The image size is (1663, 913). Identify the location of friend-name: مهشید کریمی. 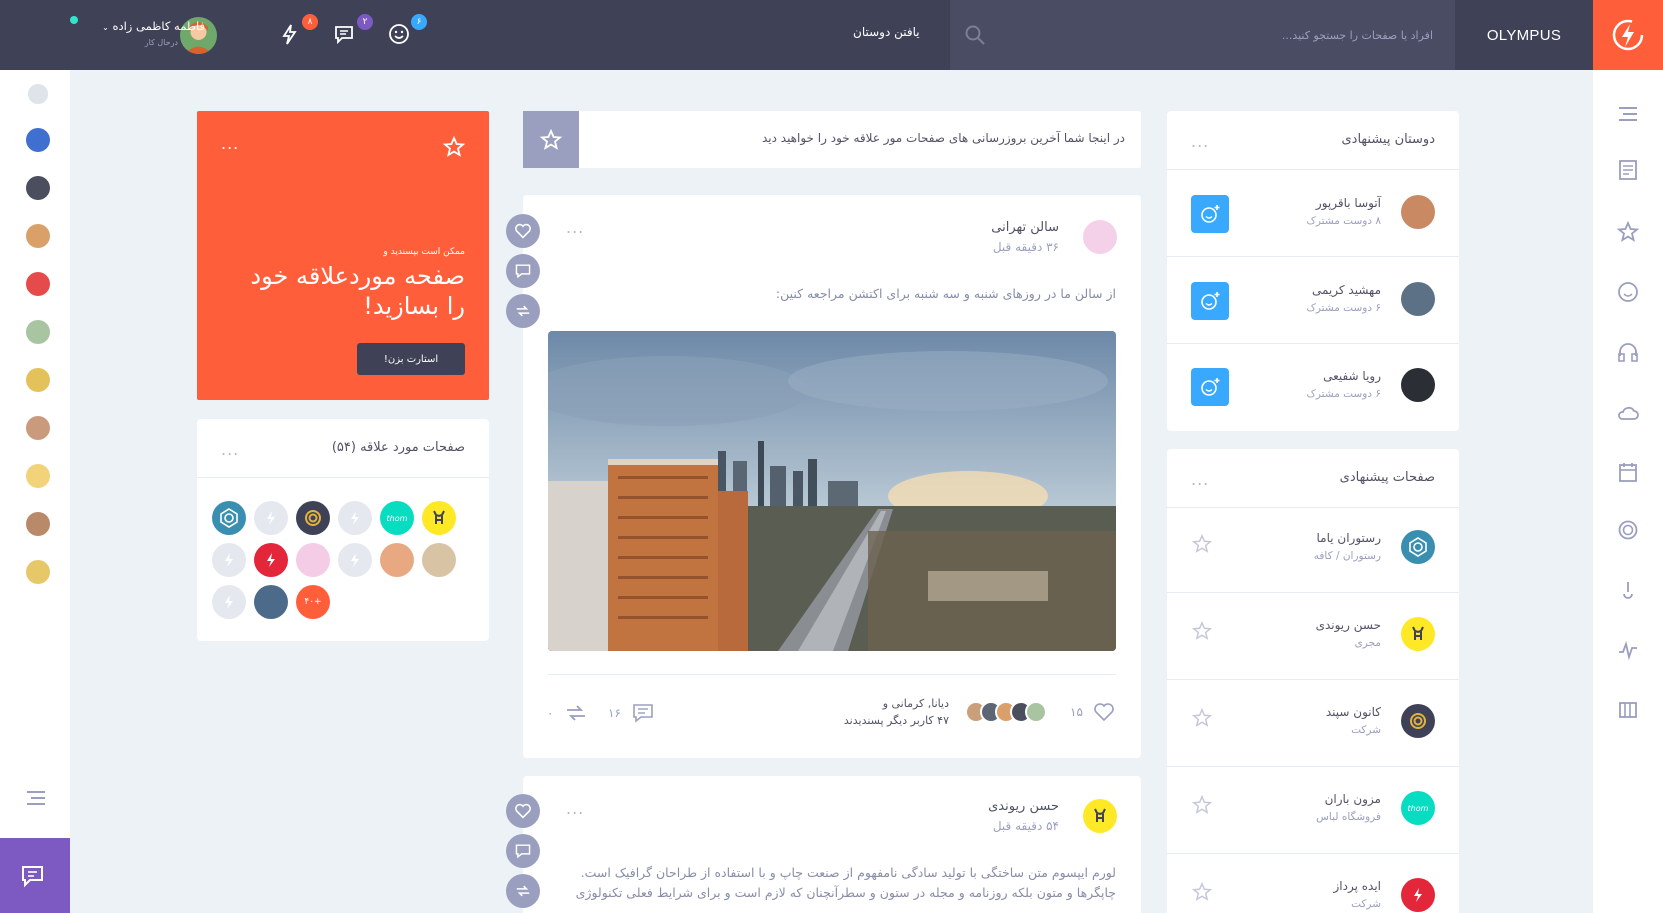
(1346, 290).